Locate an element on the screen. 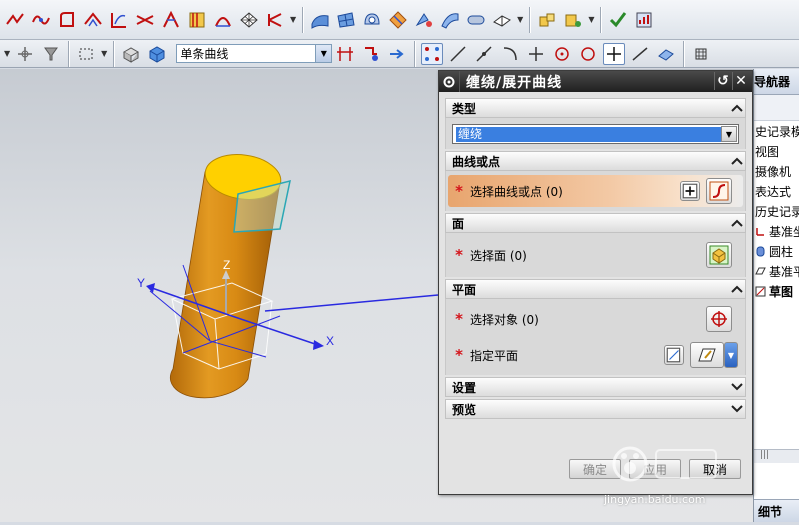  cancel-button: 取消 is located at coordinates (715, 469).